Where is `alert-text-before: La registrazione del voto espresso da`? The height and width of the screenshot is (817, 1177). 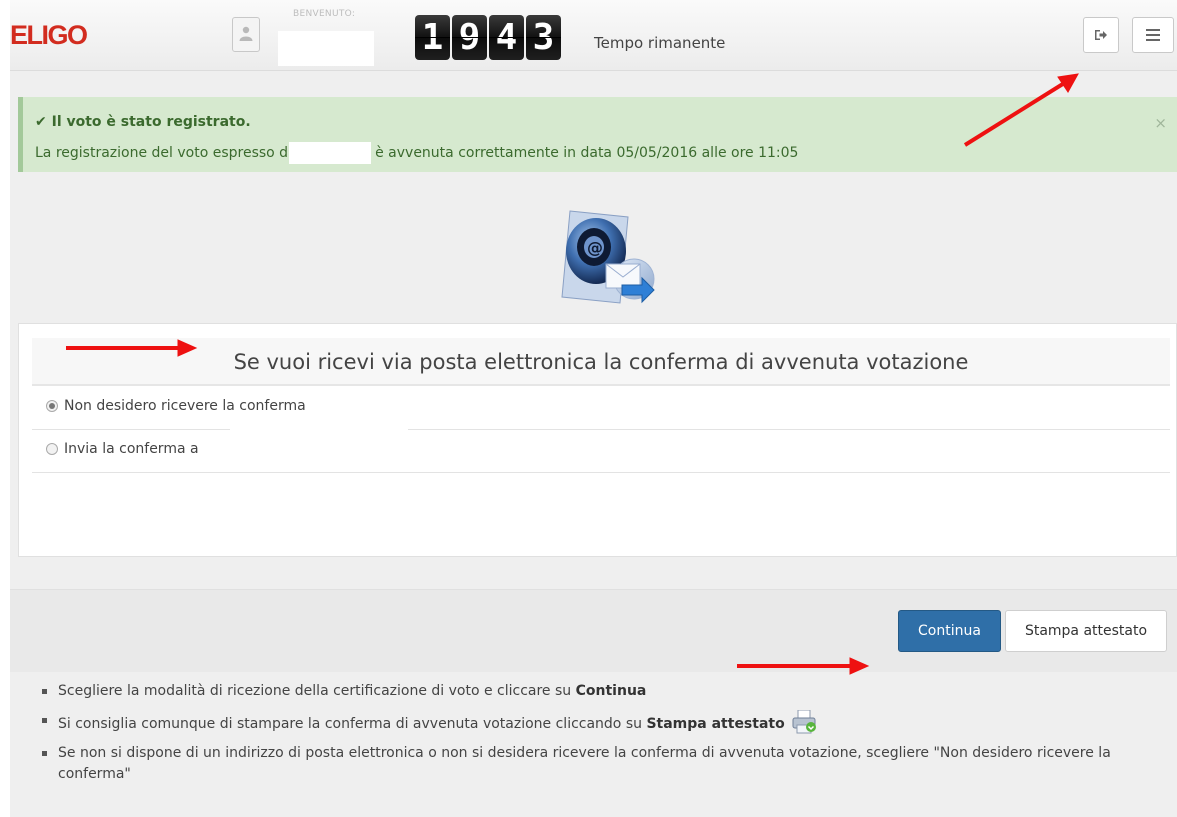
alert-text-before: La registrazione del voto espresso da is located at coordinates (166, 153).